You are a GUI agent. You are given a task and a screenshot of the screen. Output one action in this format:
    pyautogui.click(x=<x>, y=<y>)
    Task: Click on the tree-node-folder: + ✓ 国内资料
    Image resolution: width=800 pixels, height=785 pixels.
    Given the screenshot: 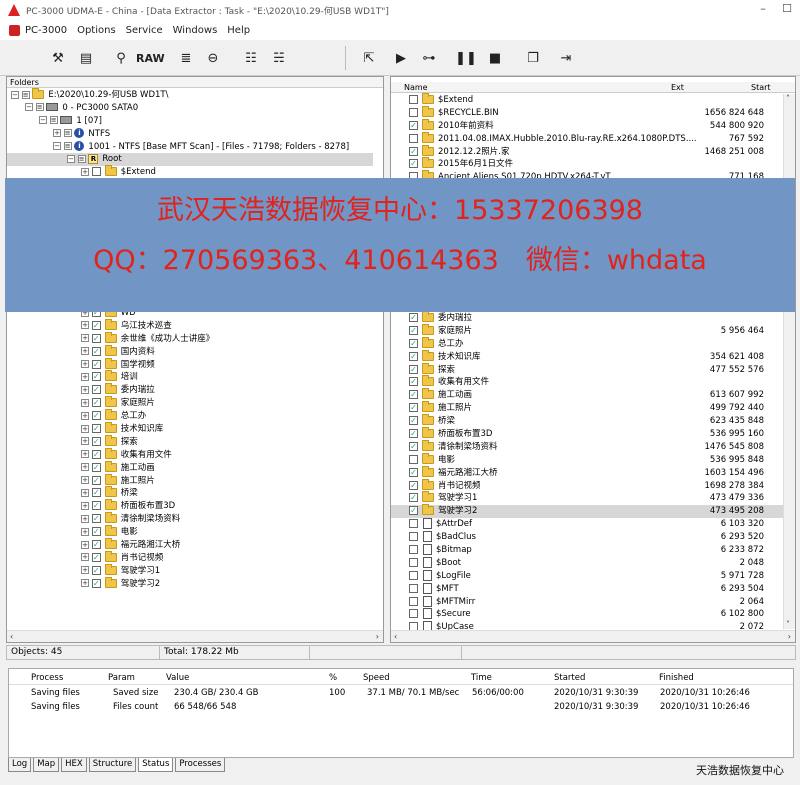 What is the action you would take?
    pyautogui.click(x=190, y=351)
    